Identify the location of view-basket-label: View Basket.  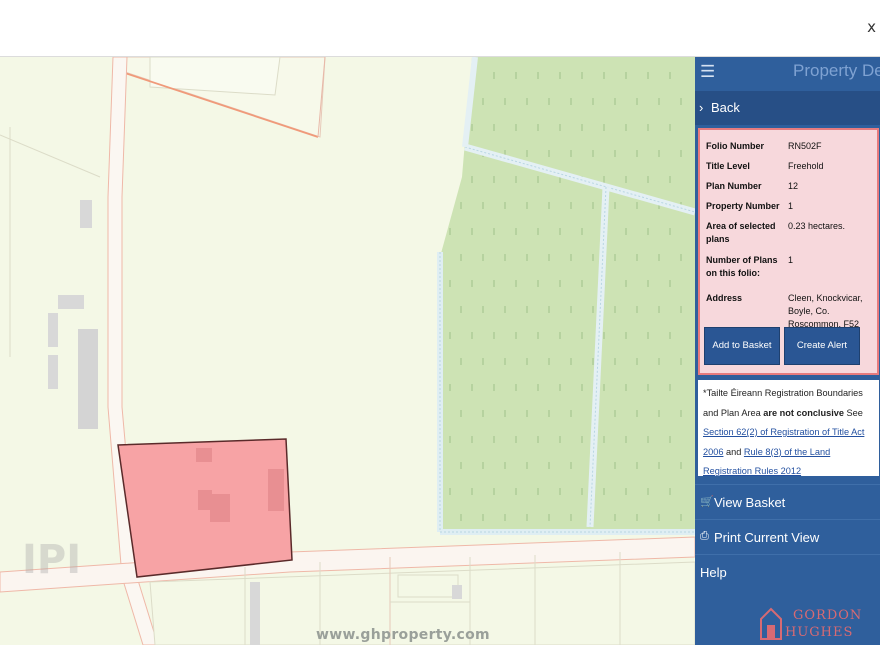
(750, 502).